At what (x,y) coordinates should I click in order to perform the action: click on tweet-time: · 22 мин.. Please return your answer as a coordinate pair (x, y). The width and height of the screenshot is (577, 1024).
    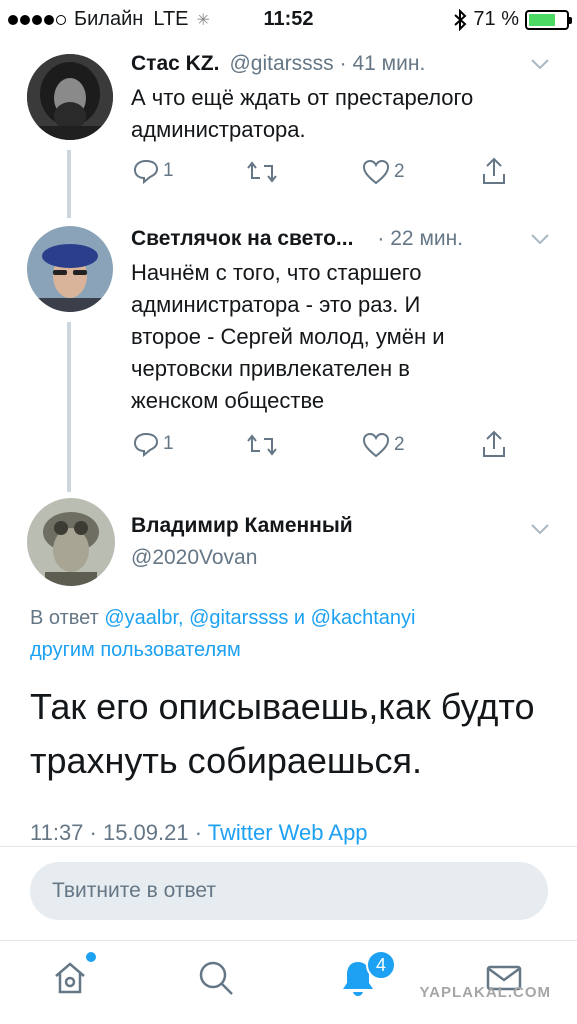
    Looking at the image, I should click on (420, 239).